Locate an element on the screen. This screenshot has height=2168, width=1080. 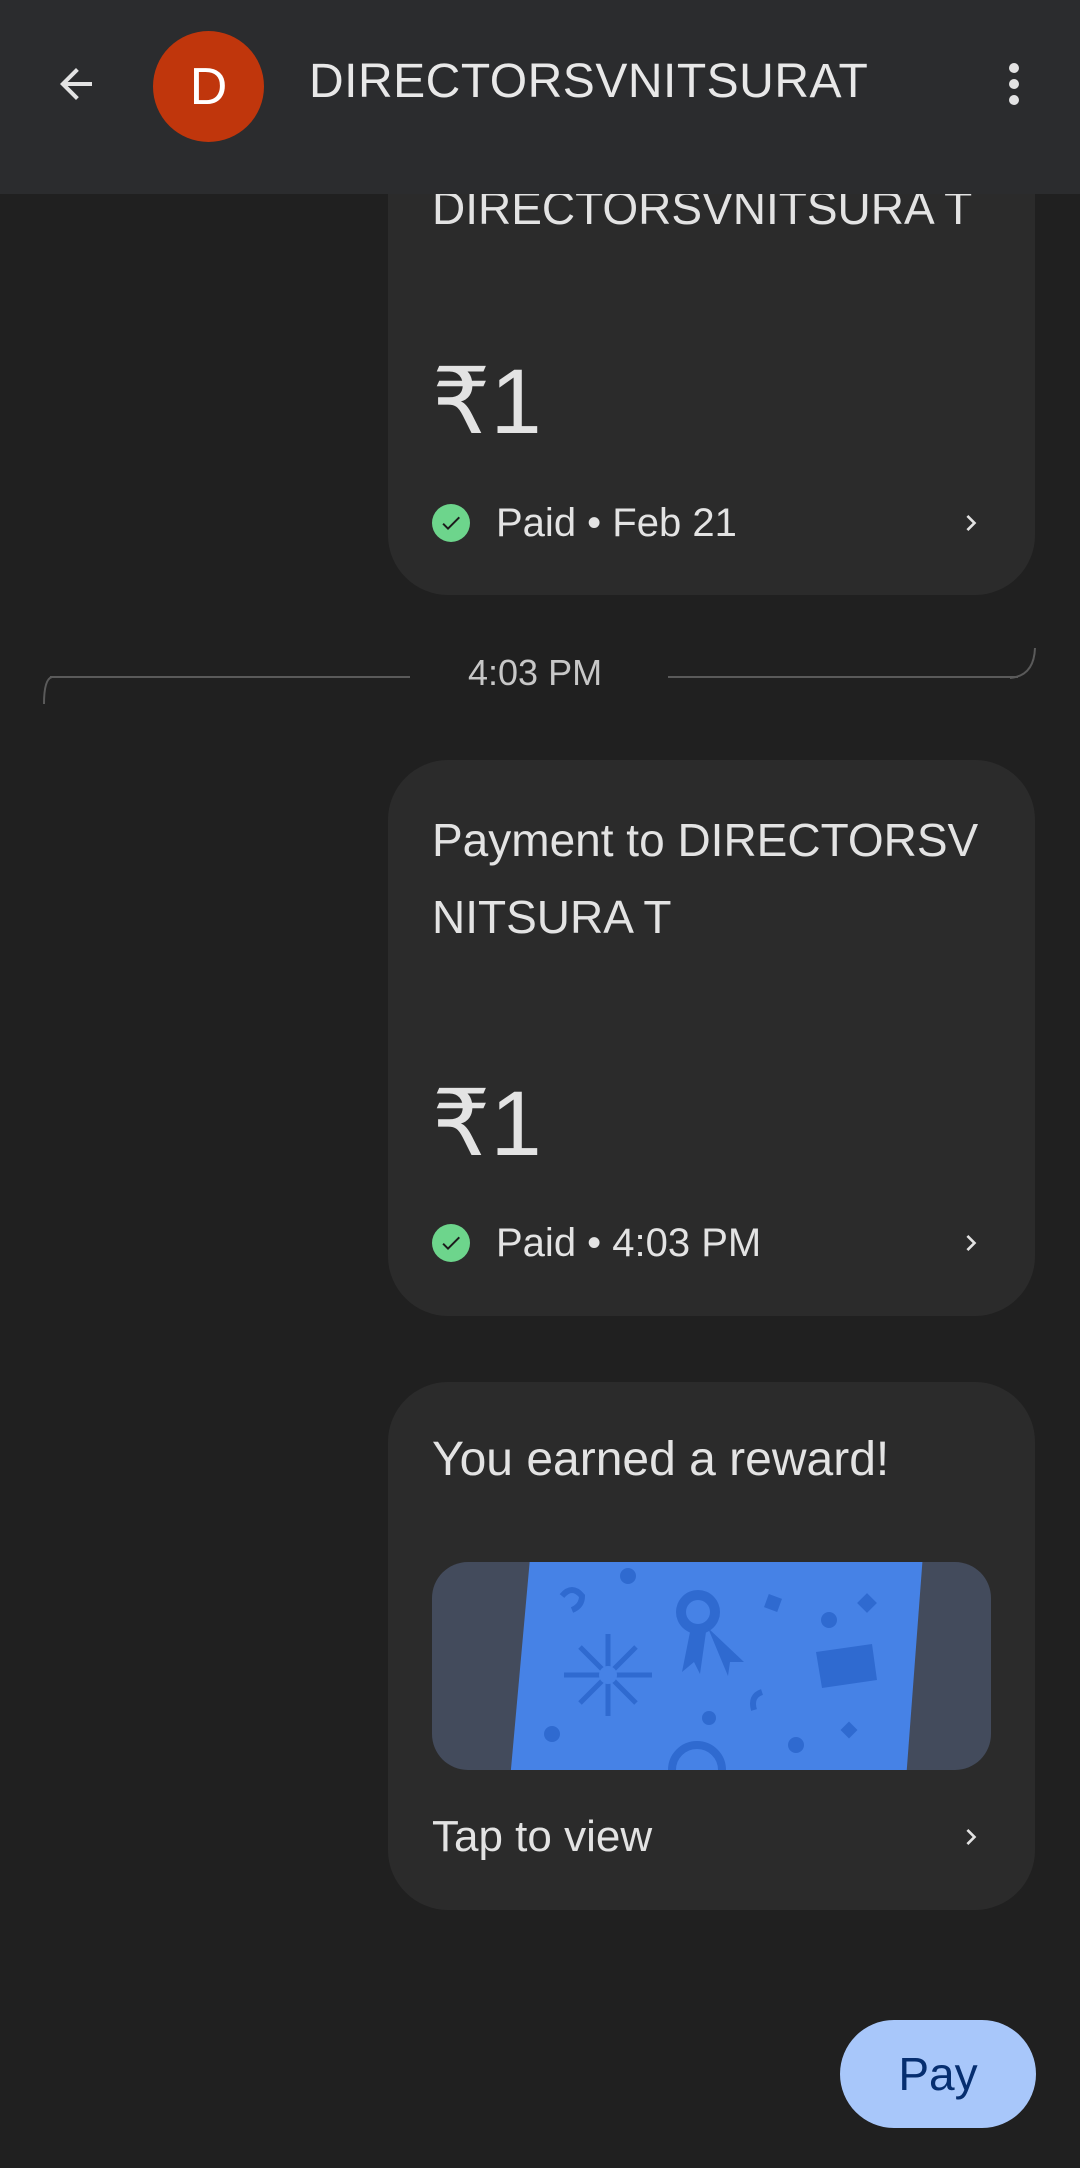
payment-status: Paid • Feb 21 is located at coordinates (616, 522).